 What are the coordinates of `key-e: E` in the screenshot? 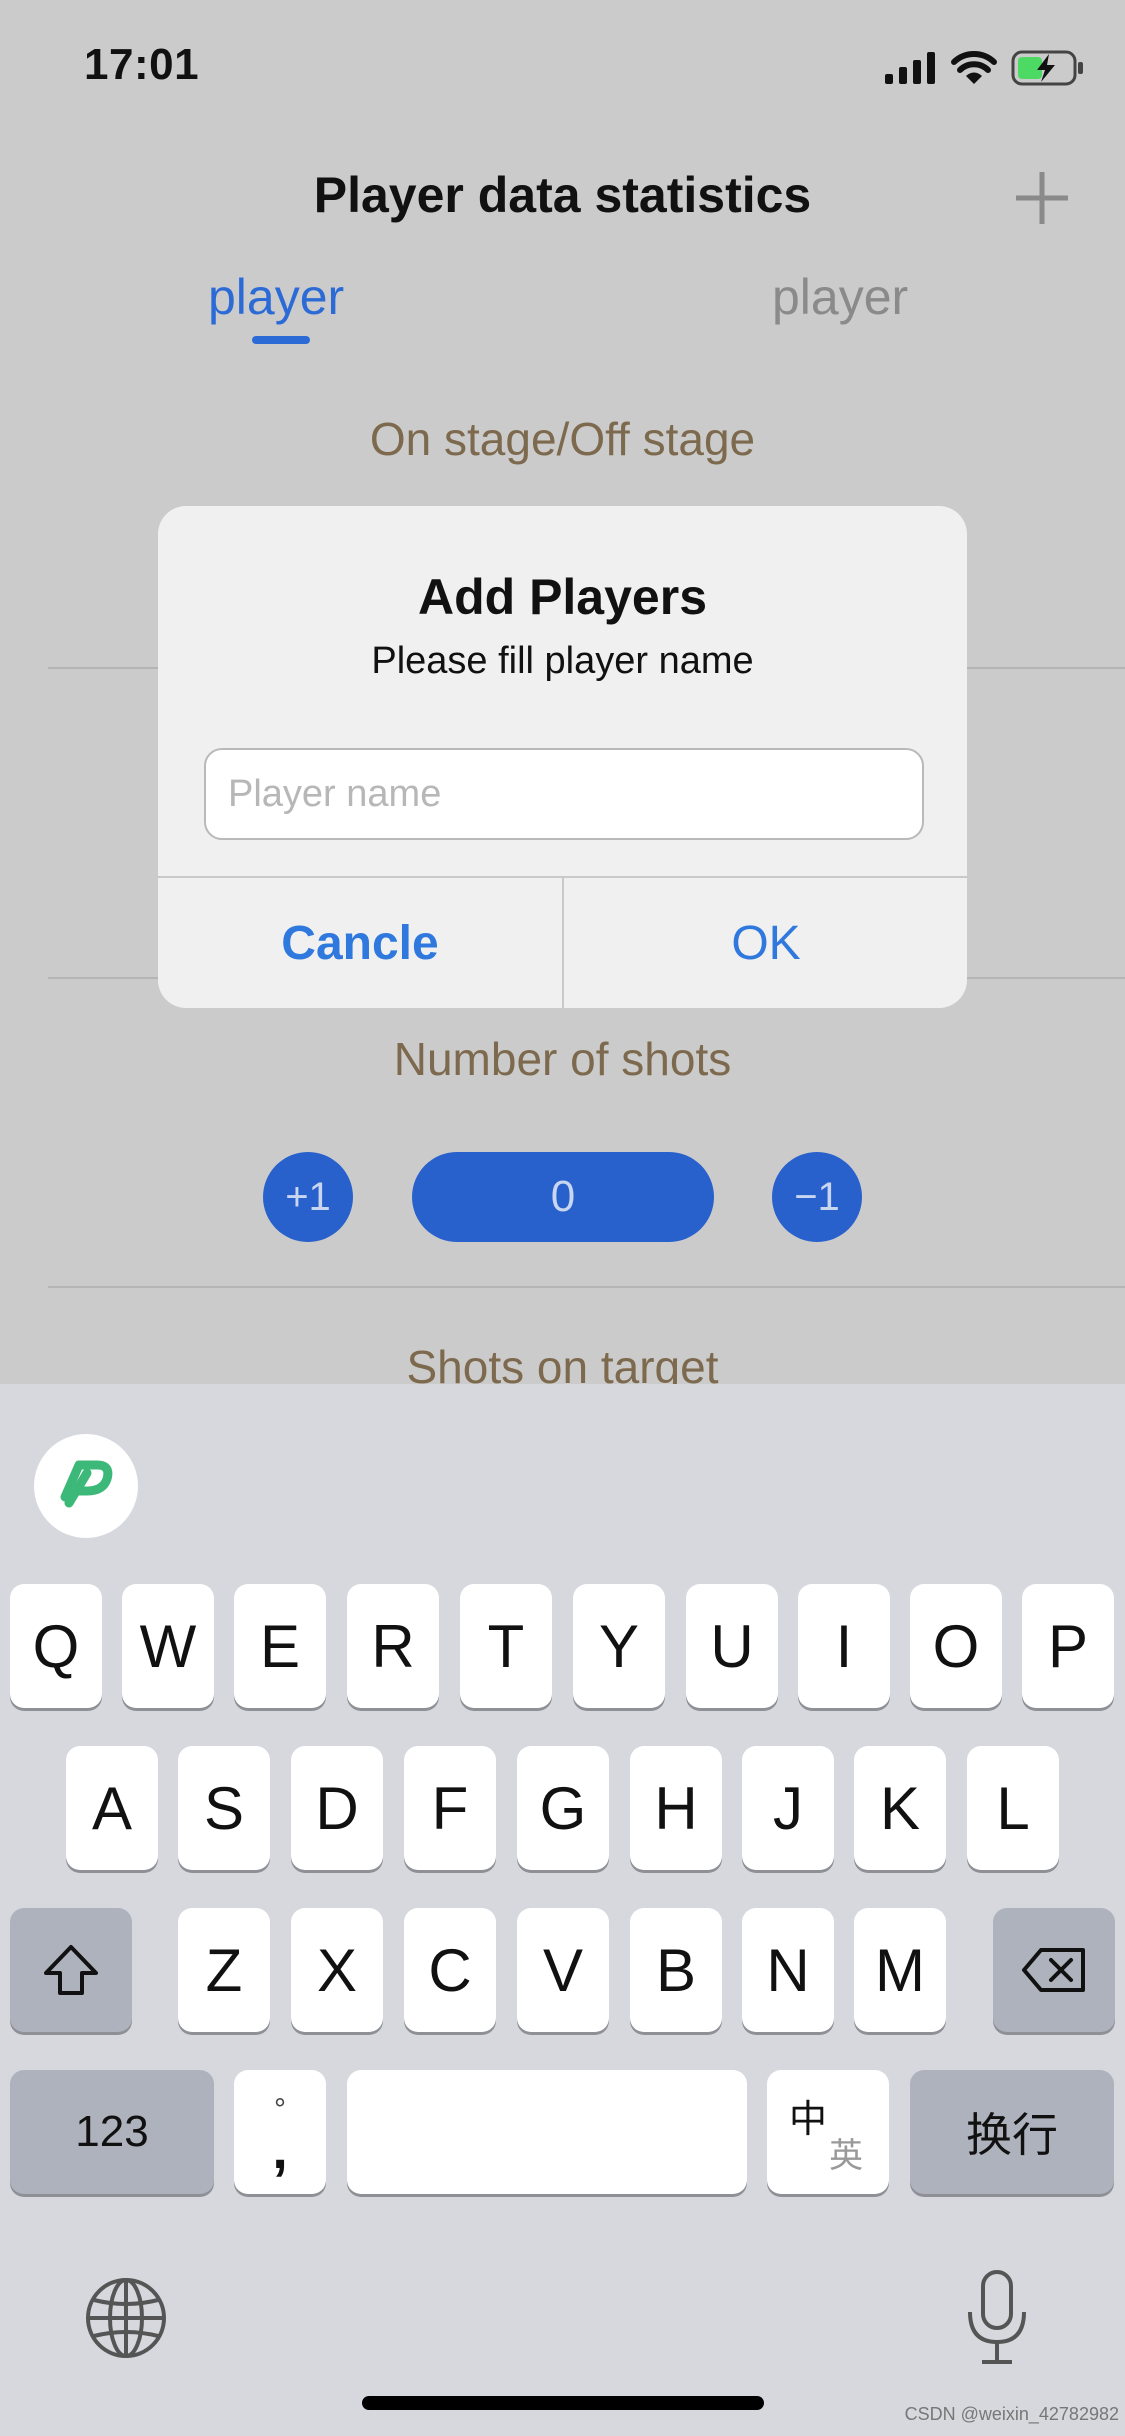 It's located at (280, 1646).